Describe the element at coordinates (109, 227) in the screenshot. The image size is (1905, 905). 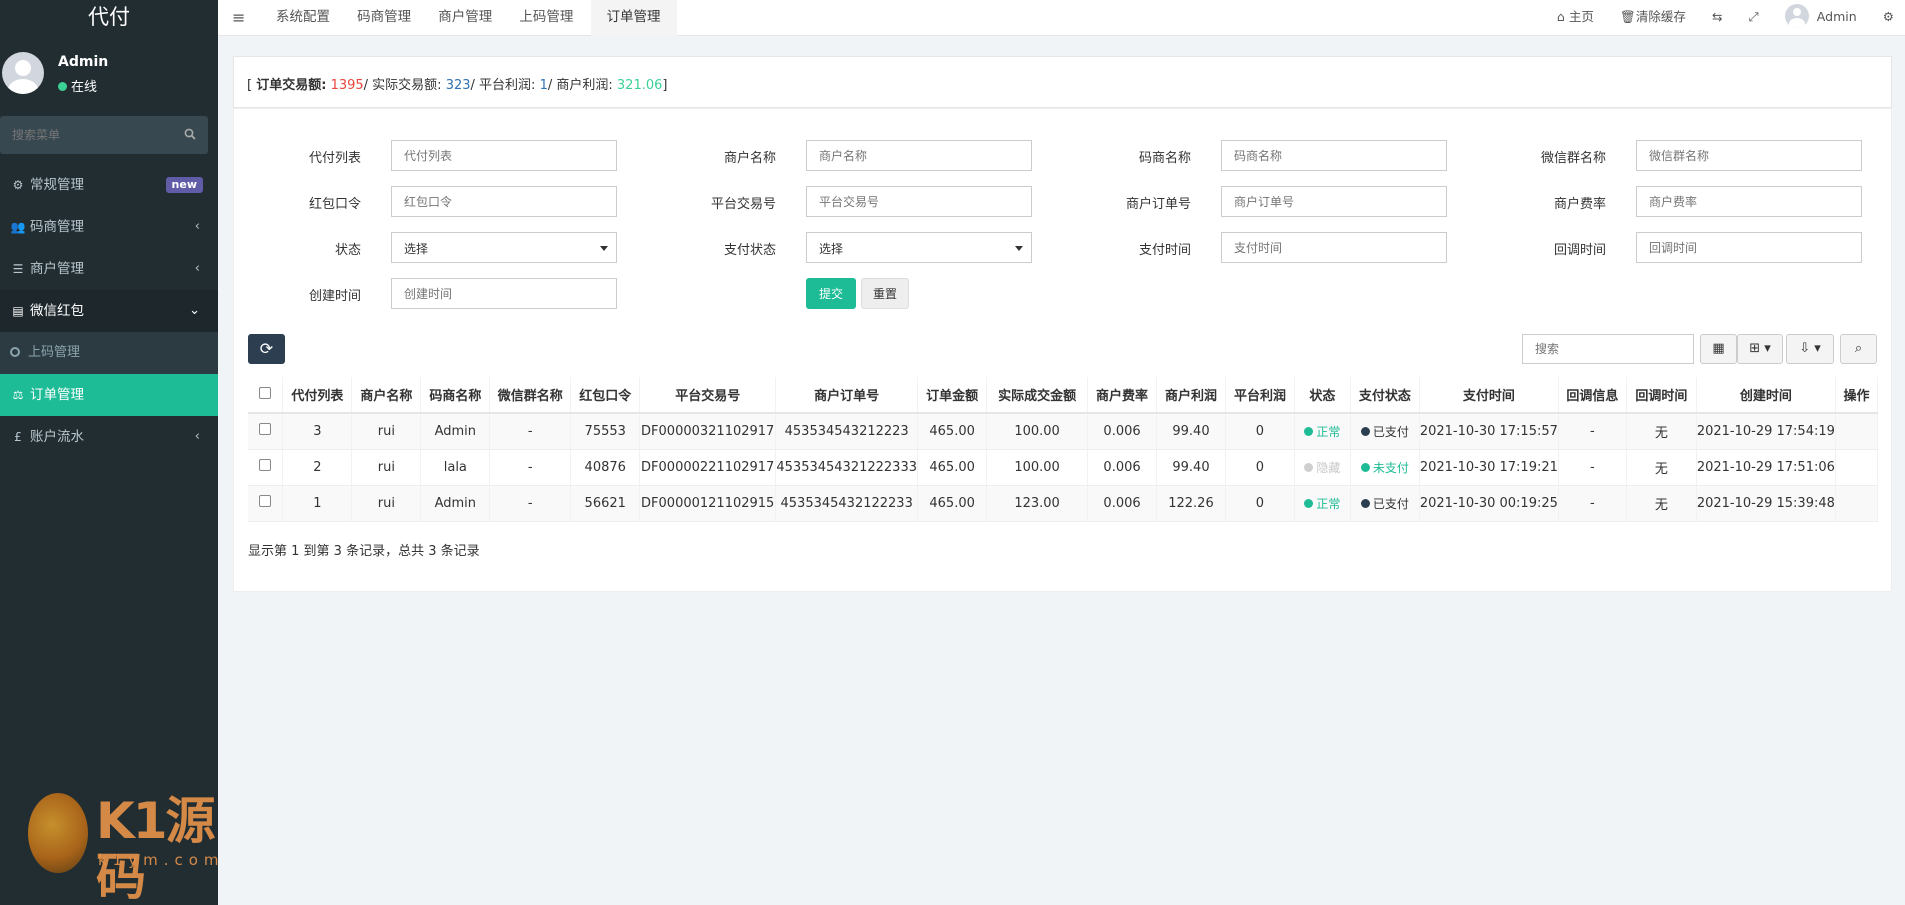
I see `sidebar-item-coder: 👥 码商管理 ‹` at that location.